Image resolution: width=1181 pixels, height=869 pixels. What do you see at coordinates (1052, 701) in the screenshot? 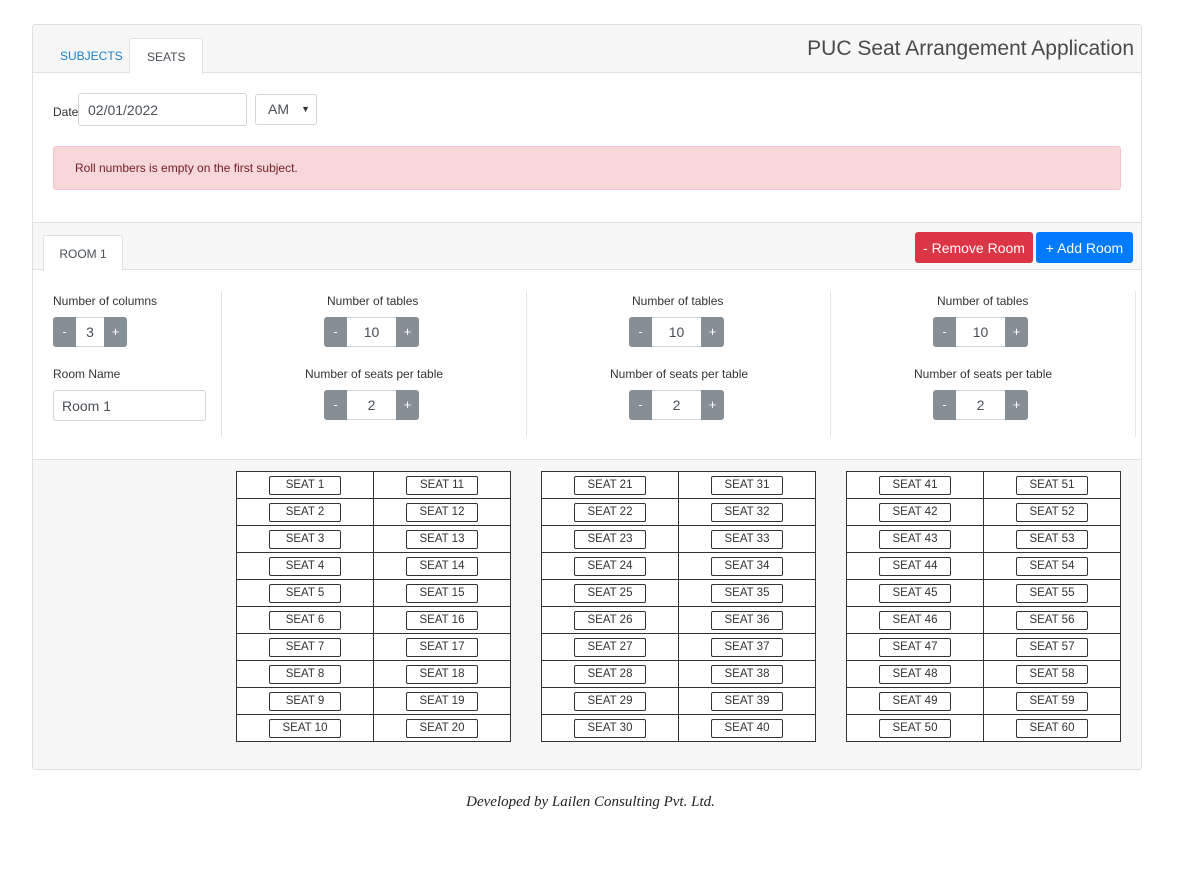
I see `seat-button: SEAT 59` at bounding box center [1052, 701].